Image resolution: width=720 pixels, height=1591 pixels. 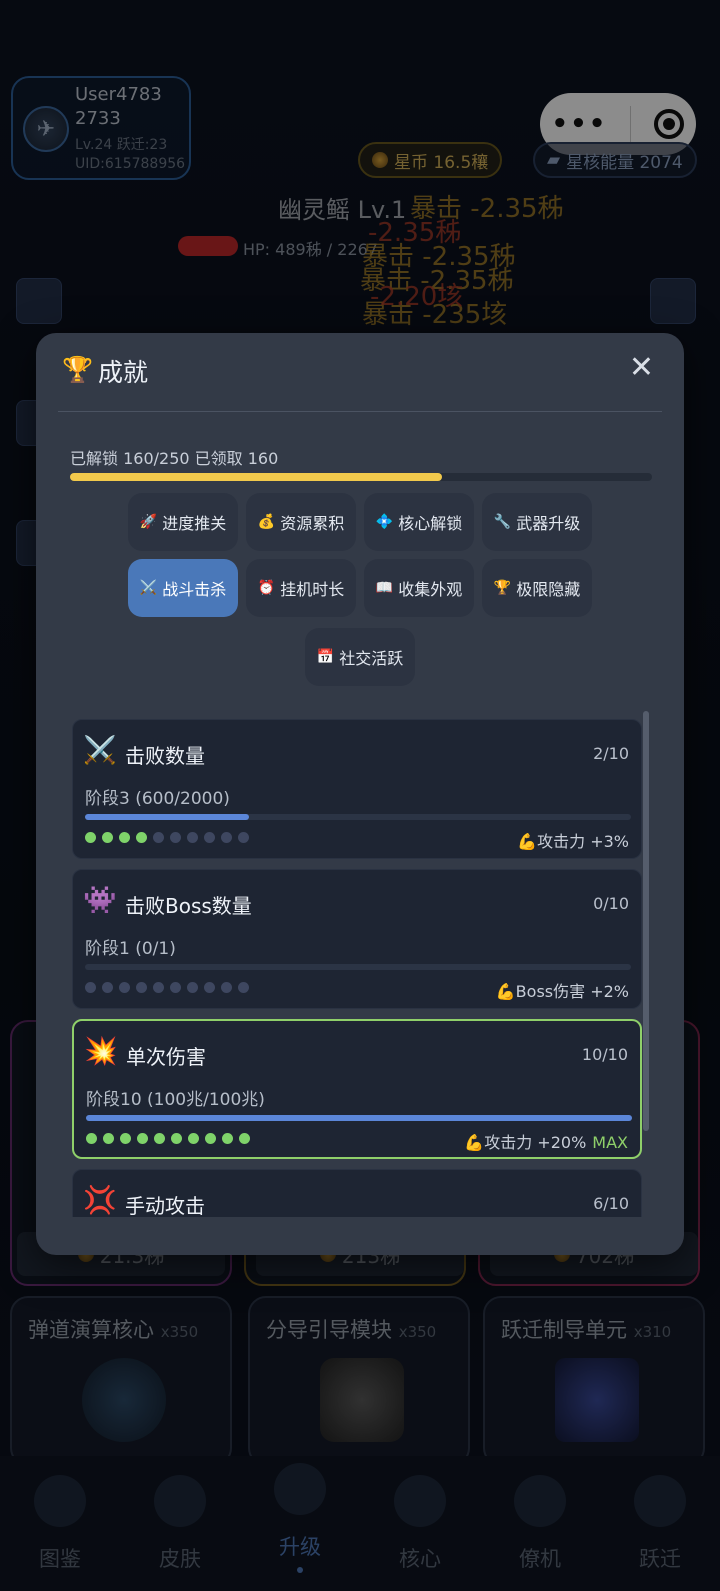 What do you see at coordinates (148, 522) in the screenshot?
I see `rocket-icon: 🚀` at bounding box center [148, 522].